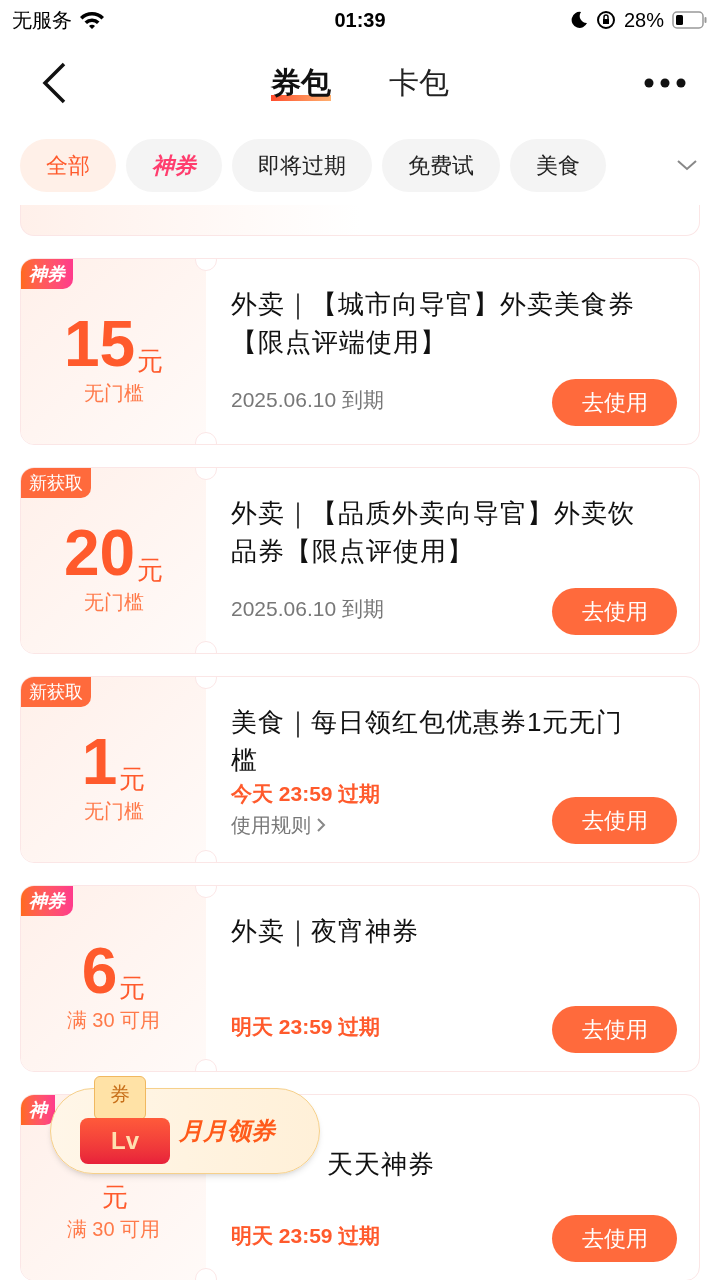 The image size is (720, 1280). What do you see at coordinates (301, 82) in the screenshot?
I see `header-tab: 券包` at bounding box center [301, 82].